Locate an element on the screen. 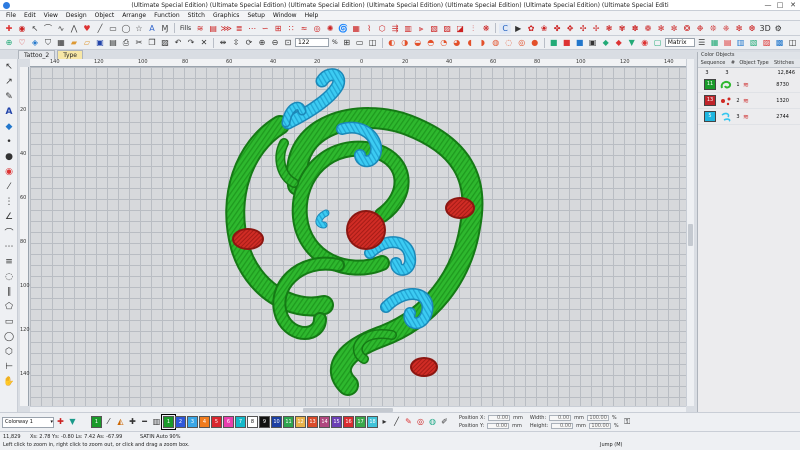  zoom-in-icon: ⊕ is located at coordinates (262, 42).